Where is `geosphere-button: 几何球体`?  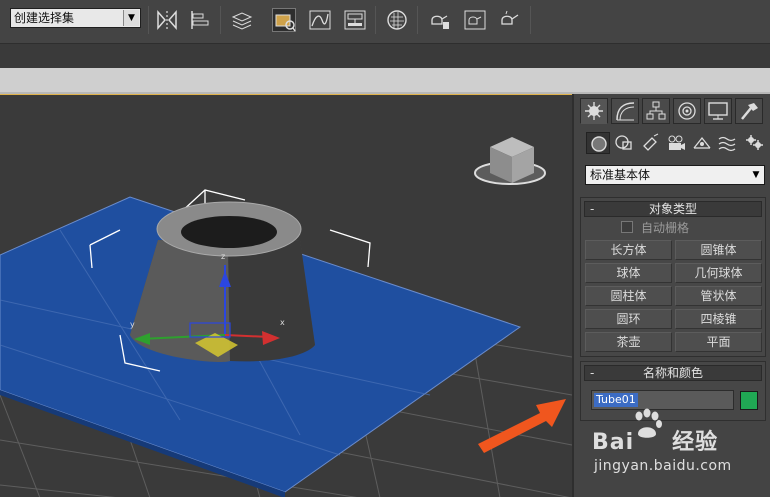 geosphere-button: 几何球体 is located at coordinates (718, 273).